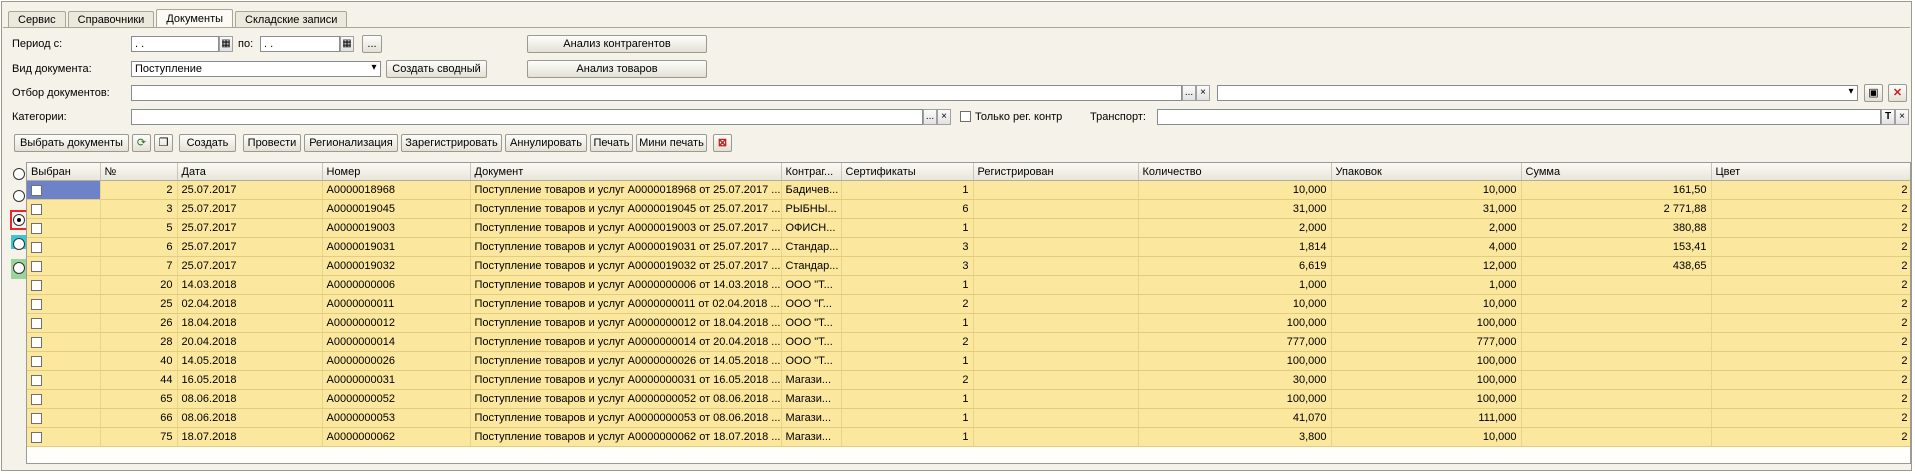  I want to click on mini-print-button: Мини печать, so click(671, 143).